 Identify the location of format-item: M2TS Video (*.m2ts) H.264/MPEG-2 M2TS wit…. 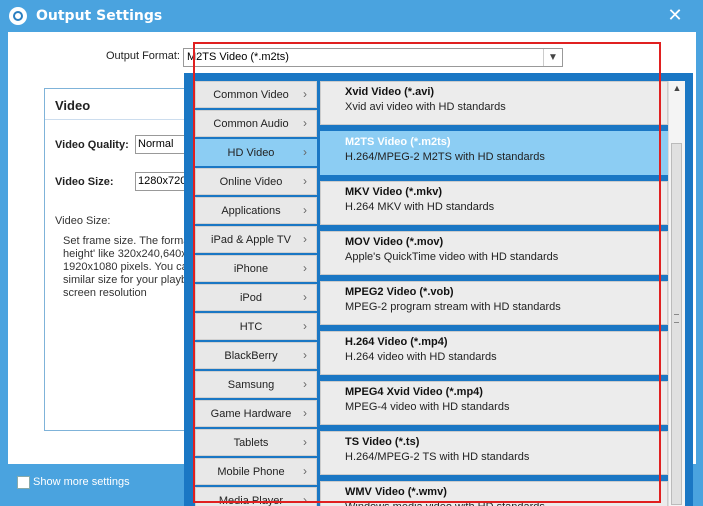
(494, 153).